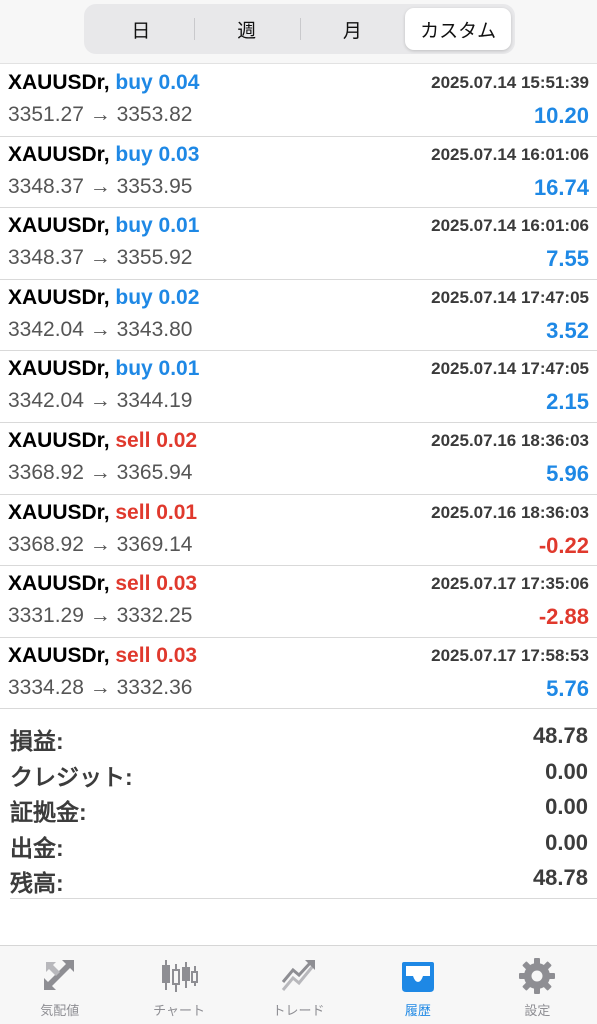 The height and width of the screenshot is (1024, 597). I want to click on trade-side: buy 0.03, so click(157, 154).